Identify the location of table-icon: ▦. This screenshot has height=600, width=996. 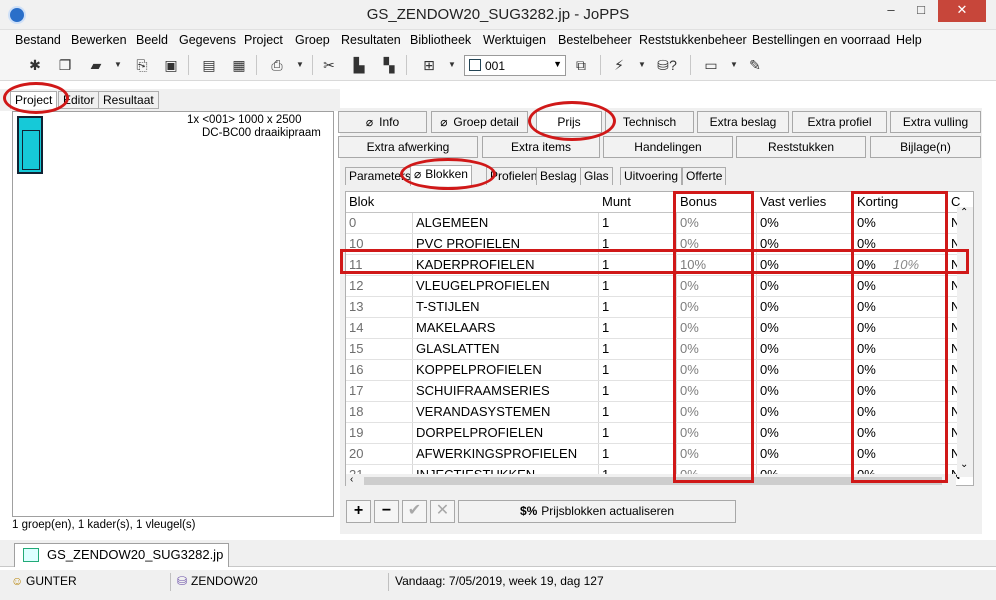
(239, 65).